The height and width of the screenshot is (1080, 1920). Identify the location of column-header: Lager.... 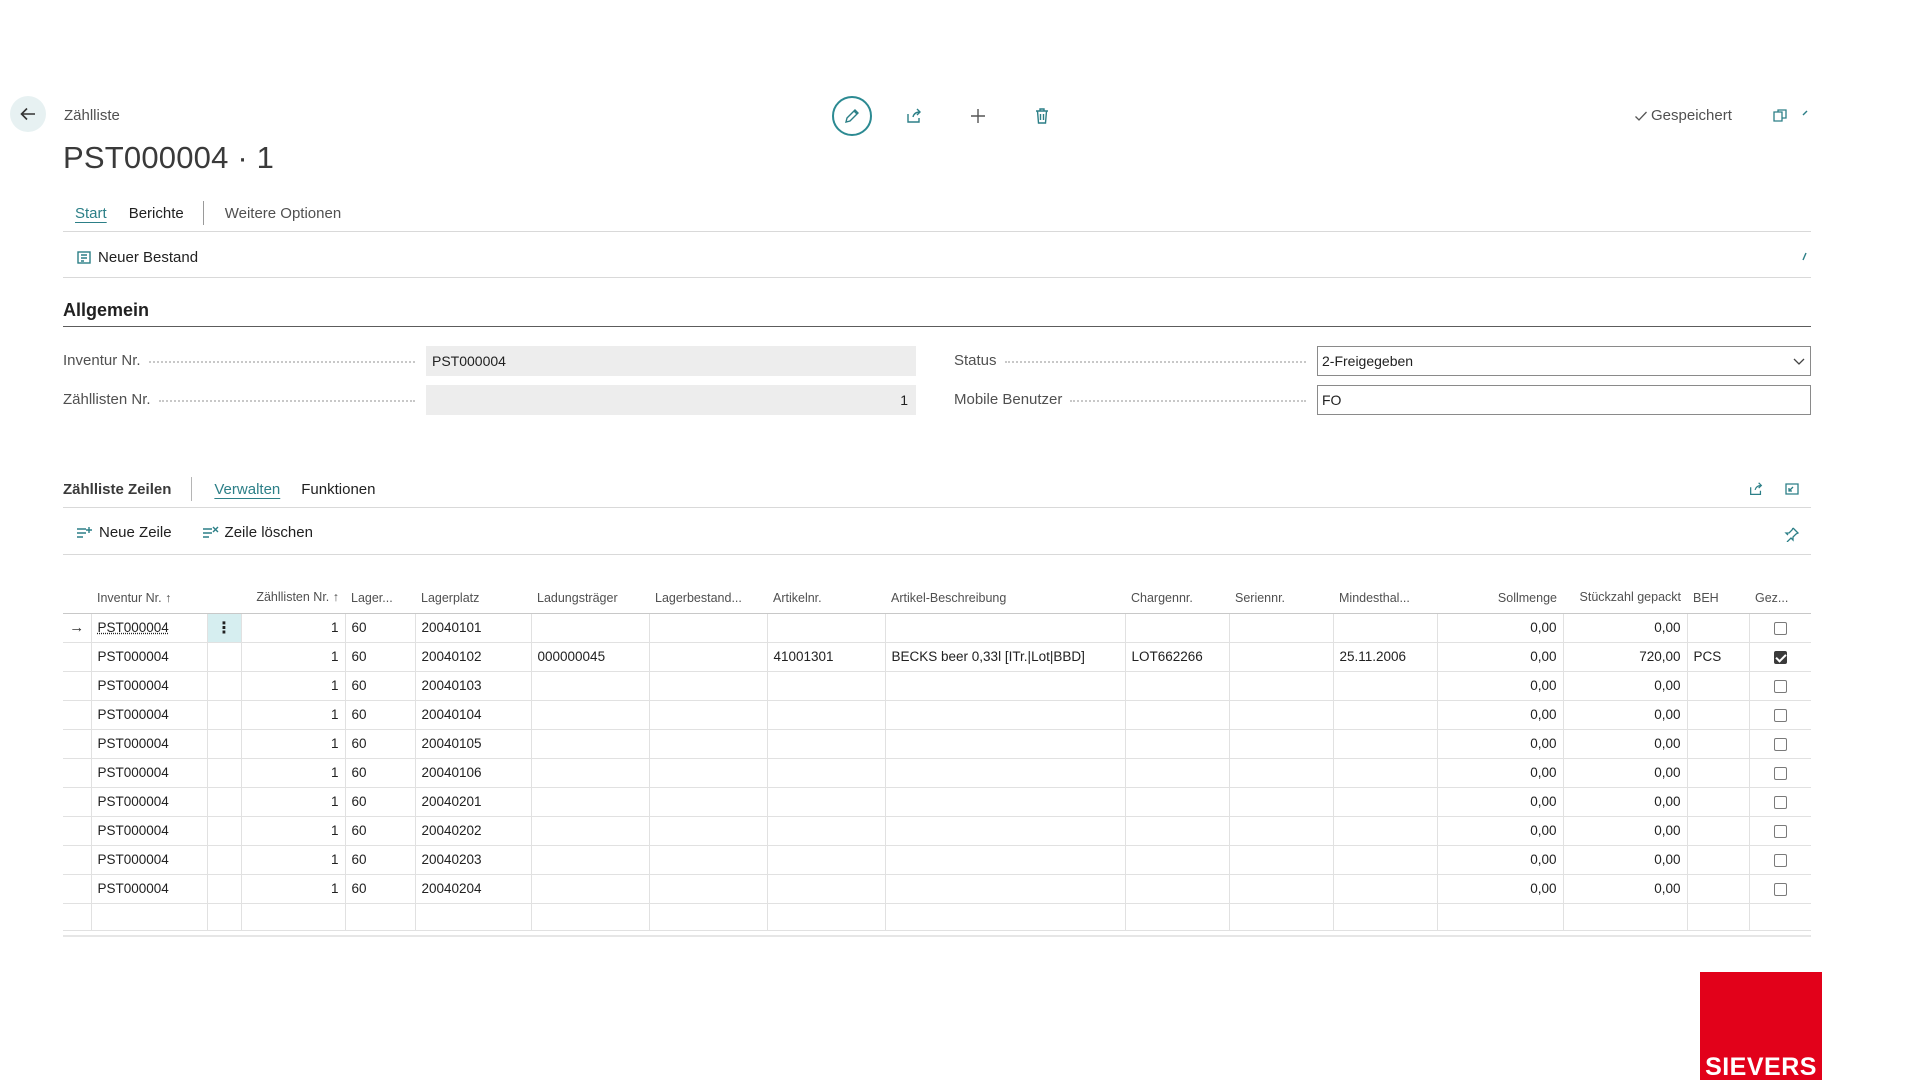
(380, 589).